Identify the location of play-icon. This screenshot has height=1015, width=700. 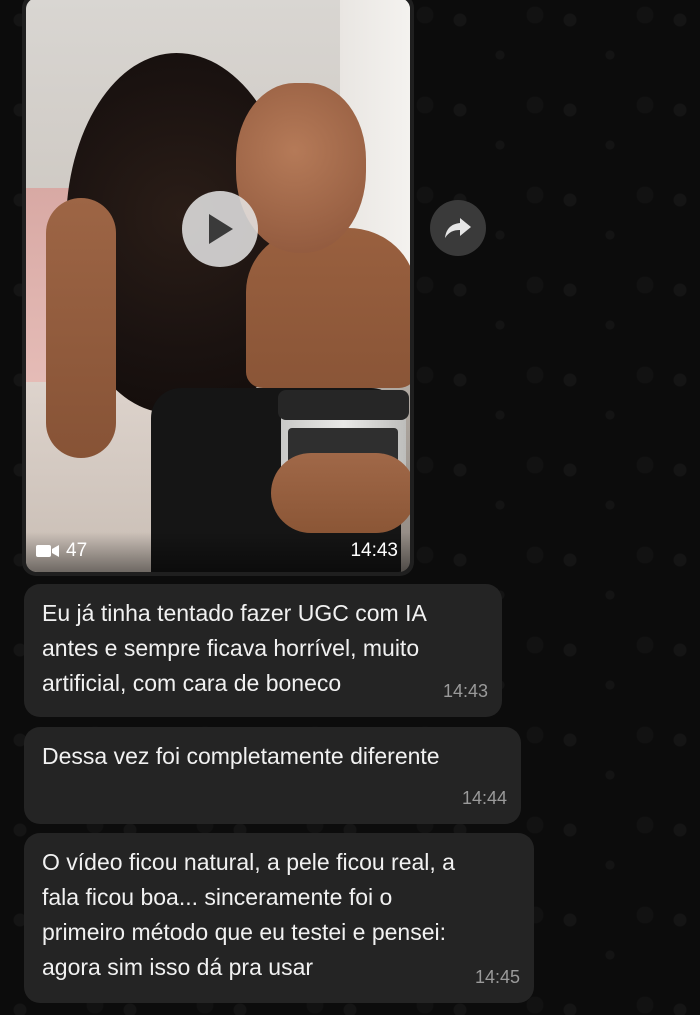
(221, 229).